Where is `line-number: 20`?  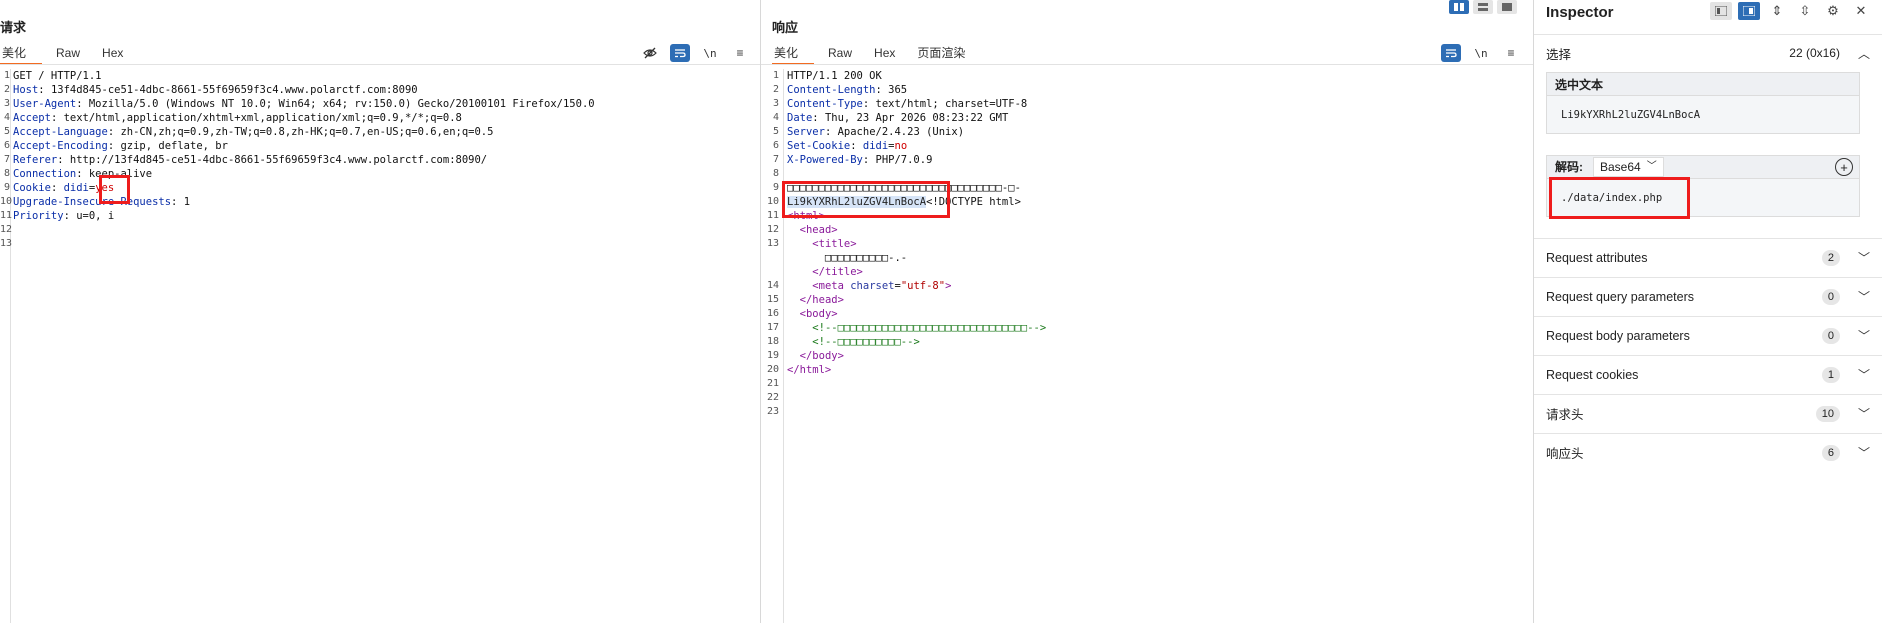
line-number: 20 is located at coordinates (772, 369).